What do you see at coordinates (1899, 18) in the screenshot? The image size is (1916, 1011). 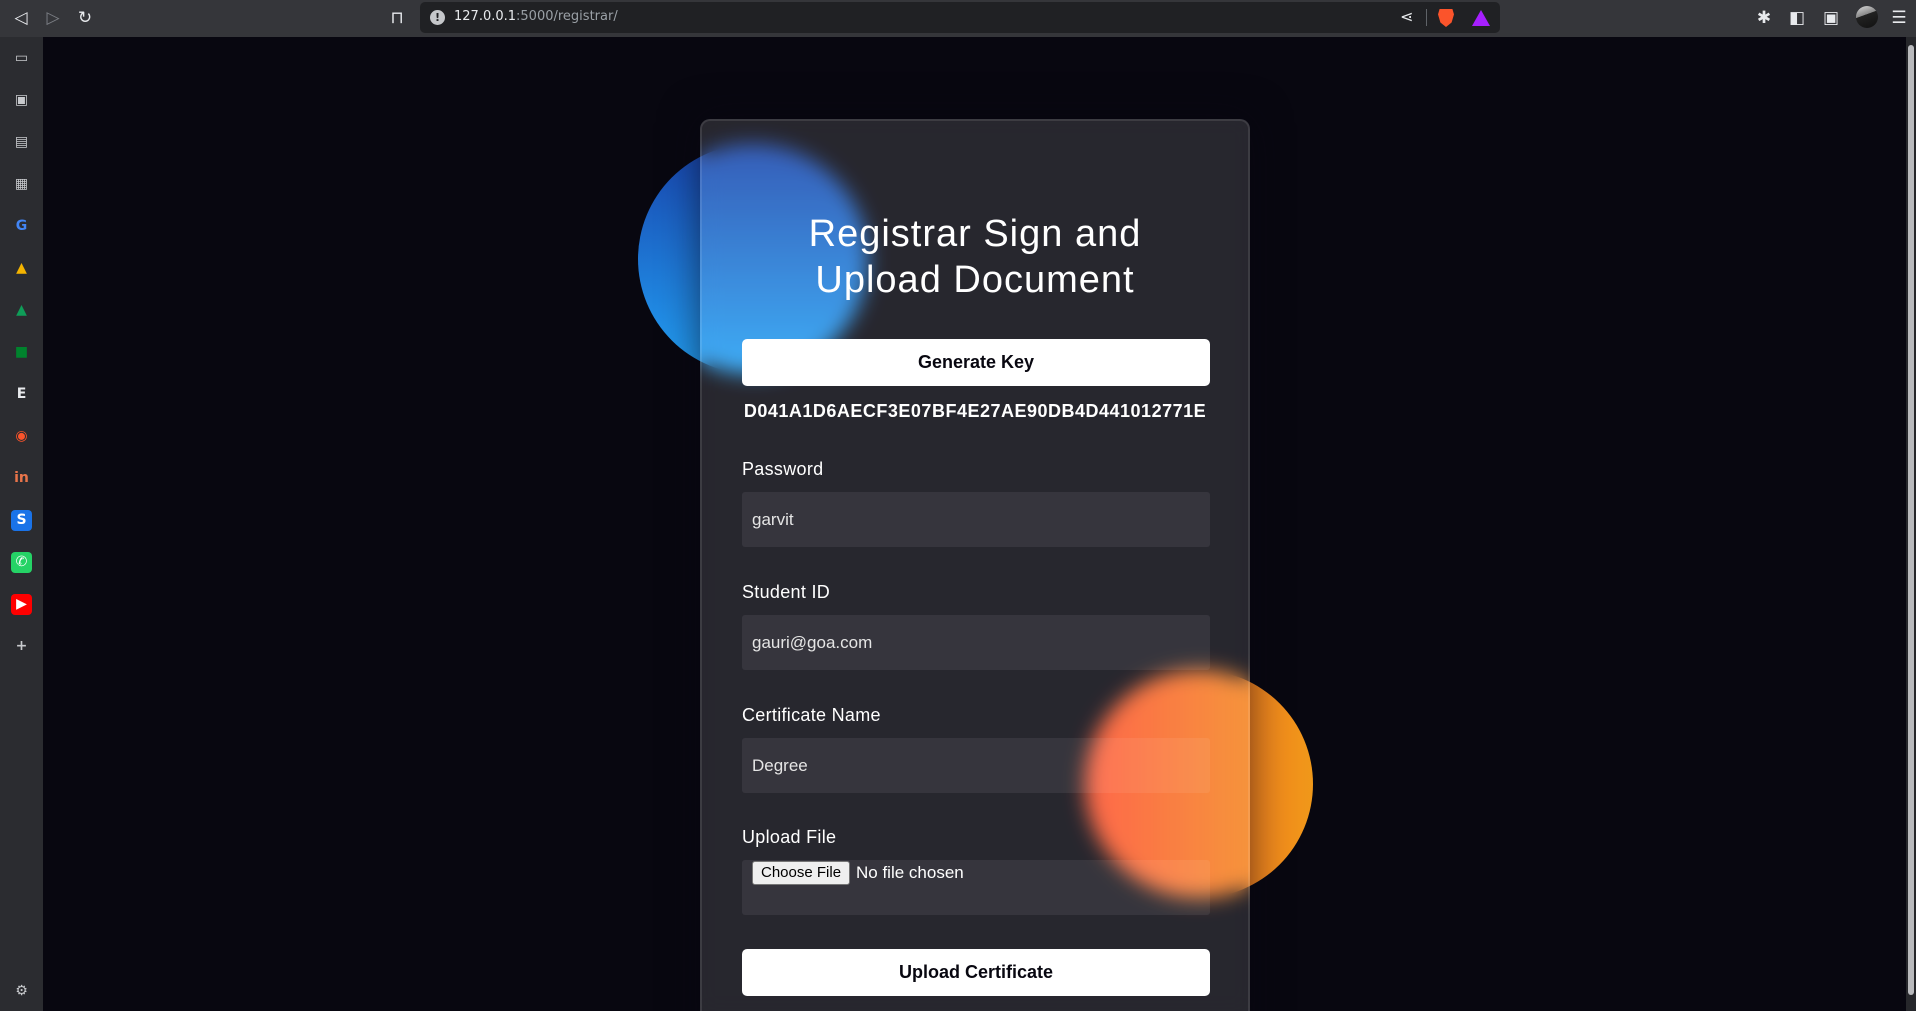 I see `menu-icon: ☰` at bounding box center [1899, 18].